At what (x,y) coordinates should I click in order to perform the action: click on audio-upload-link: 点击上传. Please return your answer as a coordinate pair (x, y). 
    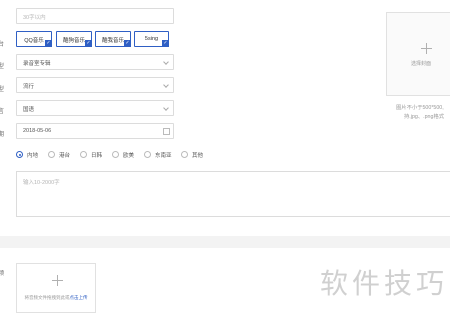
    Looking at the image, I should click on (79, 297).